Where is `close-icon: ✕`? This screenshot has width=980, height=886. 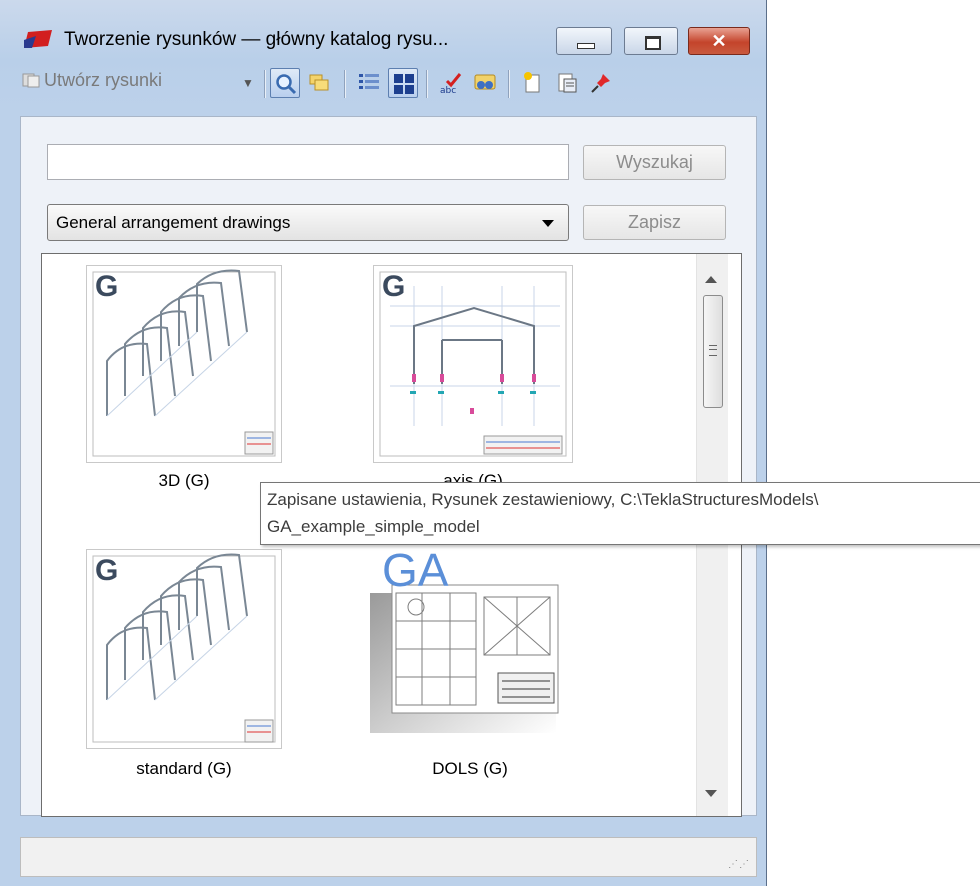
close-icon: ✕ is located at coordinates (719, 41).